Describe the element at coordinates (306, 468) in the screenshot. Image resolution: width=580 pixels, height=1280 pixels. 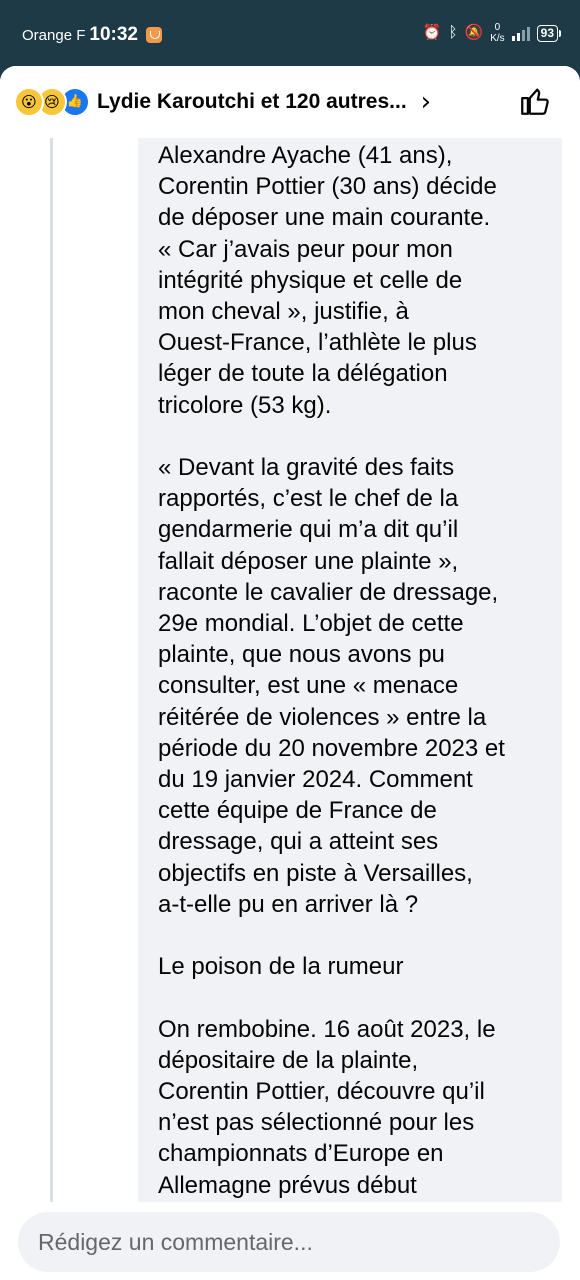
I see `comment-line: « Devant la gravité des faits` at that location.